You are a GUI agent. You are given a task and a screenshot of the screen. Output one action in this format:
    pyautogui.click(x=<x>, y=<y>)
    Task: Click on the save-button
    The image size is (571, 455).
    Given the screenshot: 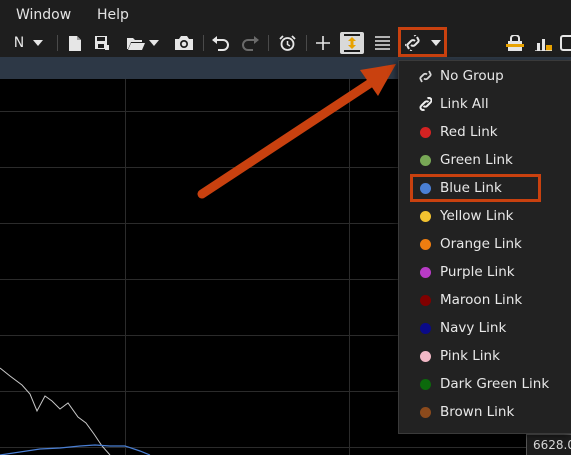 What is the action you would take?
    pyautogui.click(x=102, y=43)
    